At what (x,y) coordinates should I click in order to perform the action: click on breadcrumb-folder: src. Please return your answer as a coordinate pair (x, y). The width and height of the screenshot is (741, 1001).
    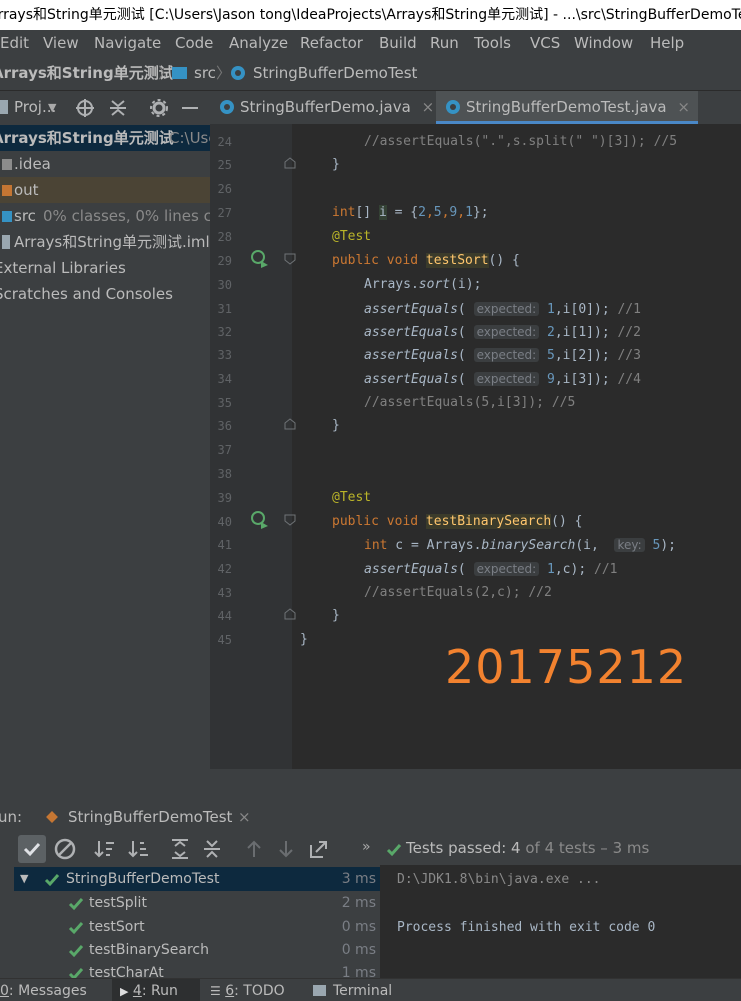
    Looking at the image, I should click on (205, 73).